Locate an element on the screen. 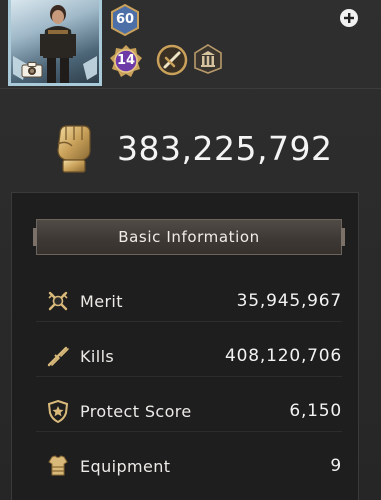 The image size is (381, 500). temple-badge is located at coordinates (208, 59).